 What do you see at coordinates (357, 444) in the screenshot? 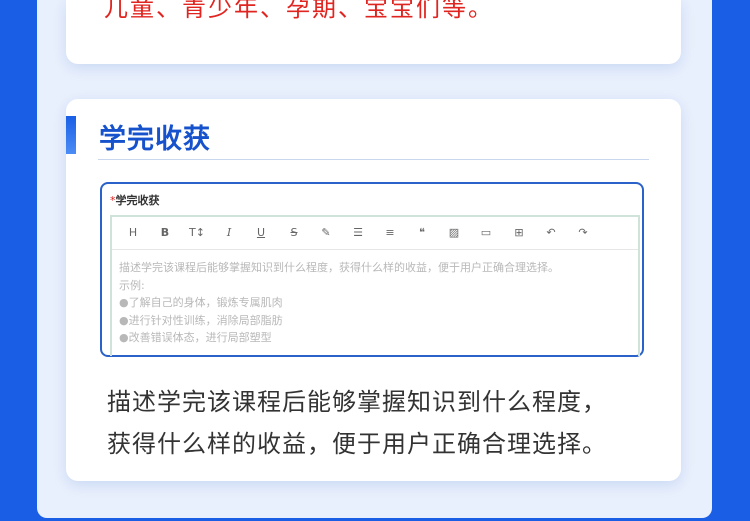
I see `description-line: 获得什么样的收益，便于用户正确合理选择。` at bounding box center [357, 444].